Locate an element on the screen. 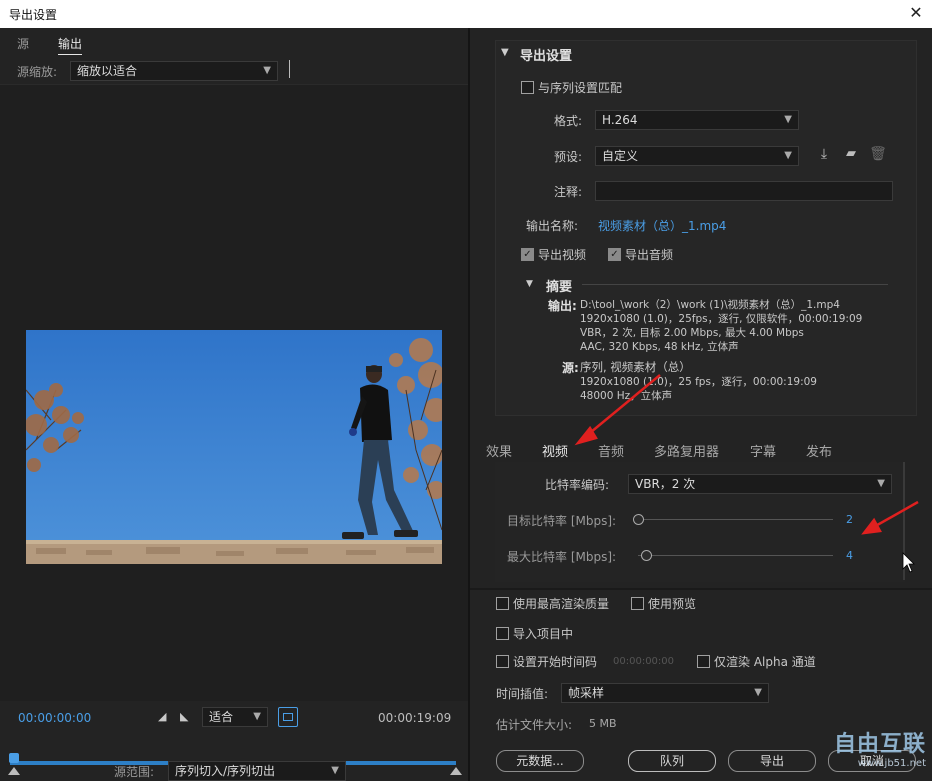  watermark-logo: 自由互联 www.jb51.net is located at coordinates (880, 747).